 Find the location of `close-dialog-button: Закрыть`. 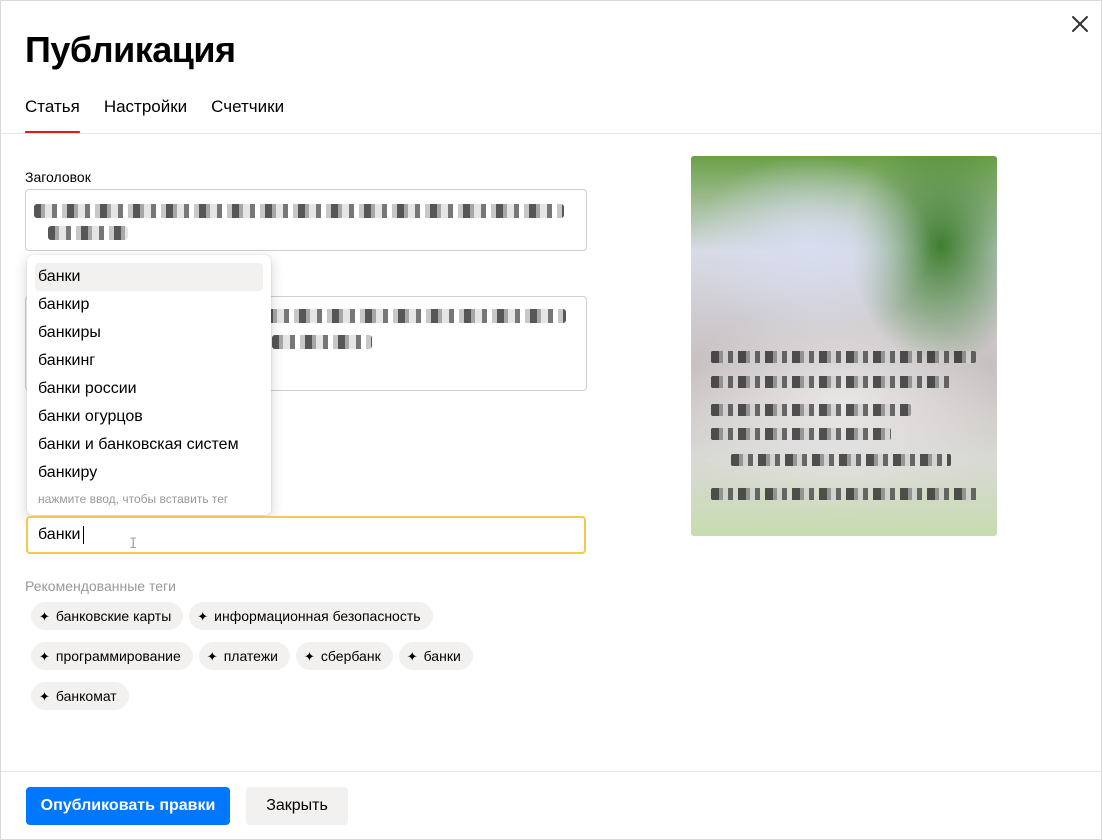

close-dialog-button: Закрыть is located at coordinates (297, 806).